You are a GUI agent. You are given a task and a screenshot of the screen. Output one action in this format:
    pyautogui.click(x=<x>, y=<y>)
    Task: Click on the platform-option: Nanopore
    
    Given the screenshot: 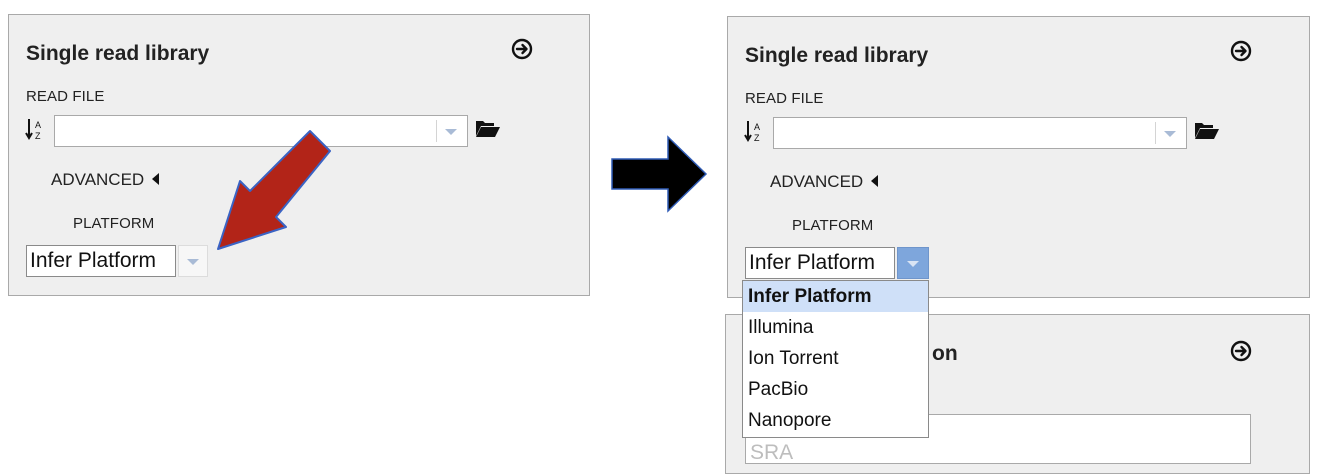 What is the action you would take?
    pyautogui.click(x=835, y=420)
    